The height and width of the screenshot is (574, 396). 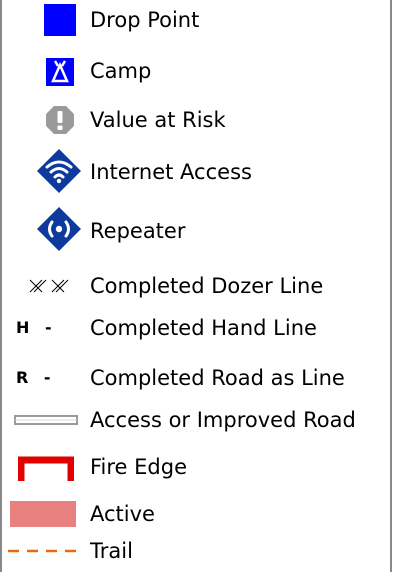 I want to click on legend-label-value-at-risk: Value at Risk, so click(x=158, y=120).